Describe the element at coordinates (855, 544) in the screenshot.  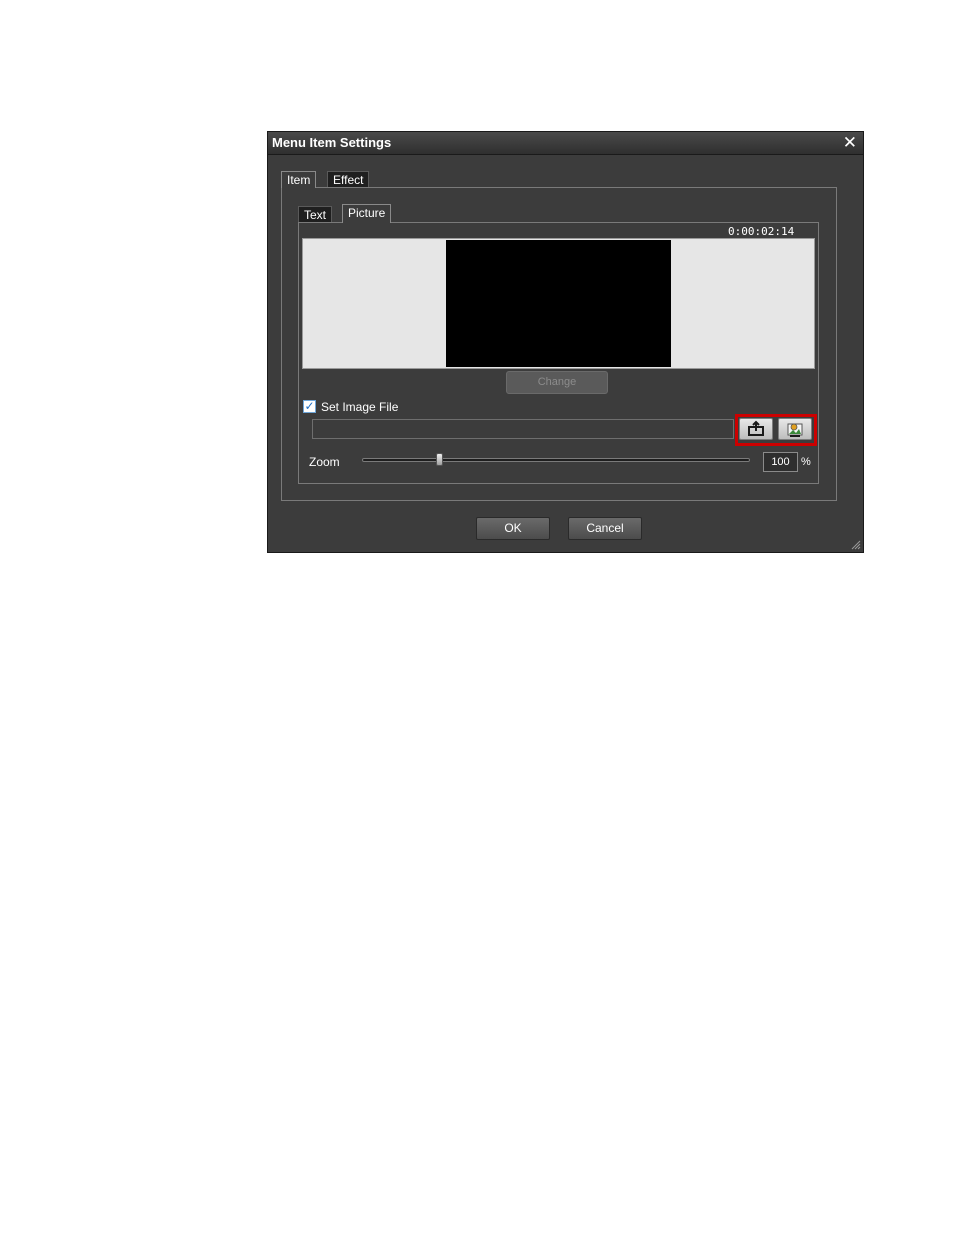
I see `resize-grip-icon` at that location.